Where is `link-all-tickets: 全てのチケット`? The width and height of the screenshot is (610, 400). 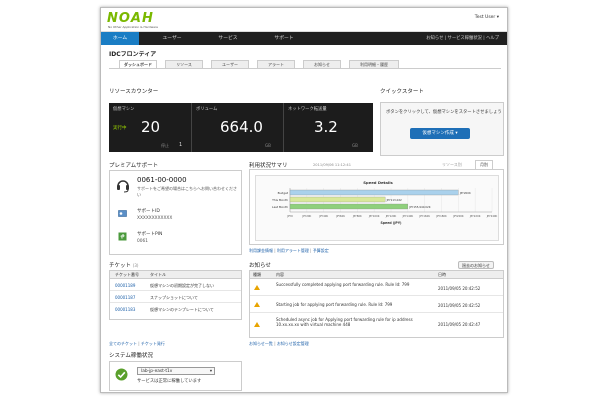
link-all-tickets: 全てのチケット is located at coordinates (123, 343).